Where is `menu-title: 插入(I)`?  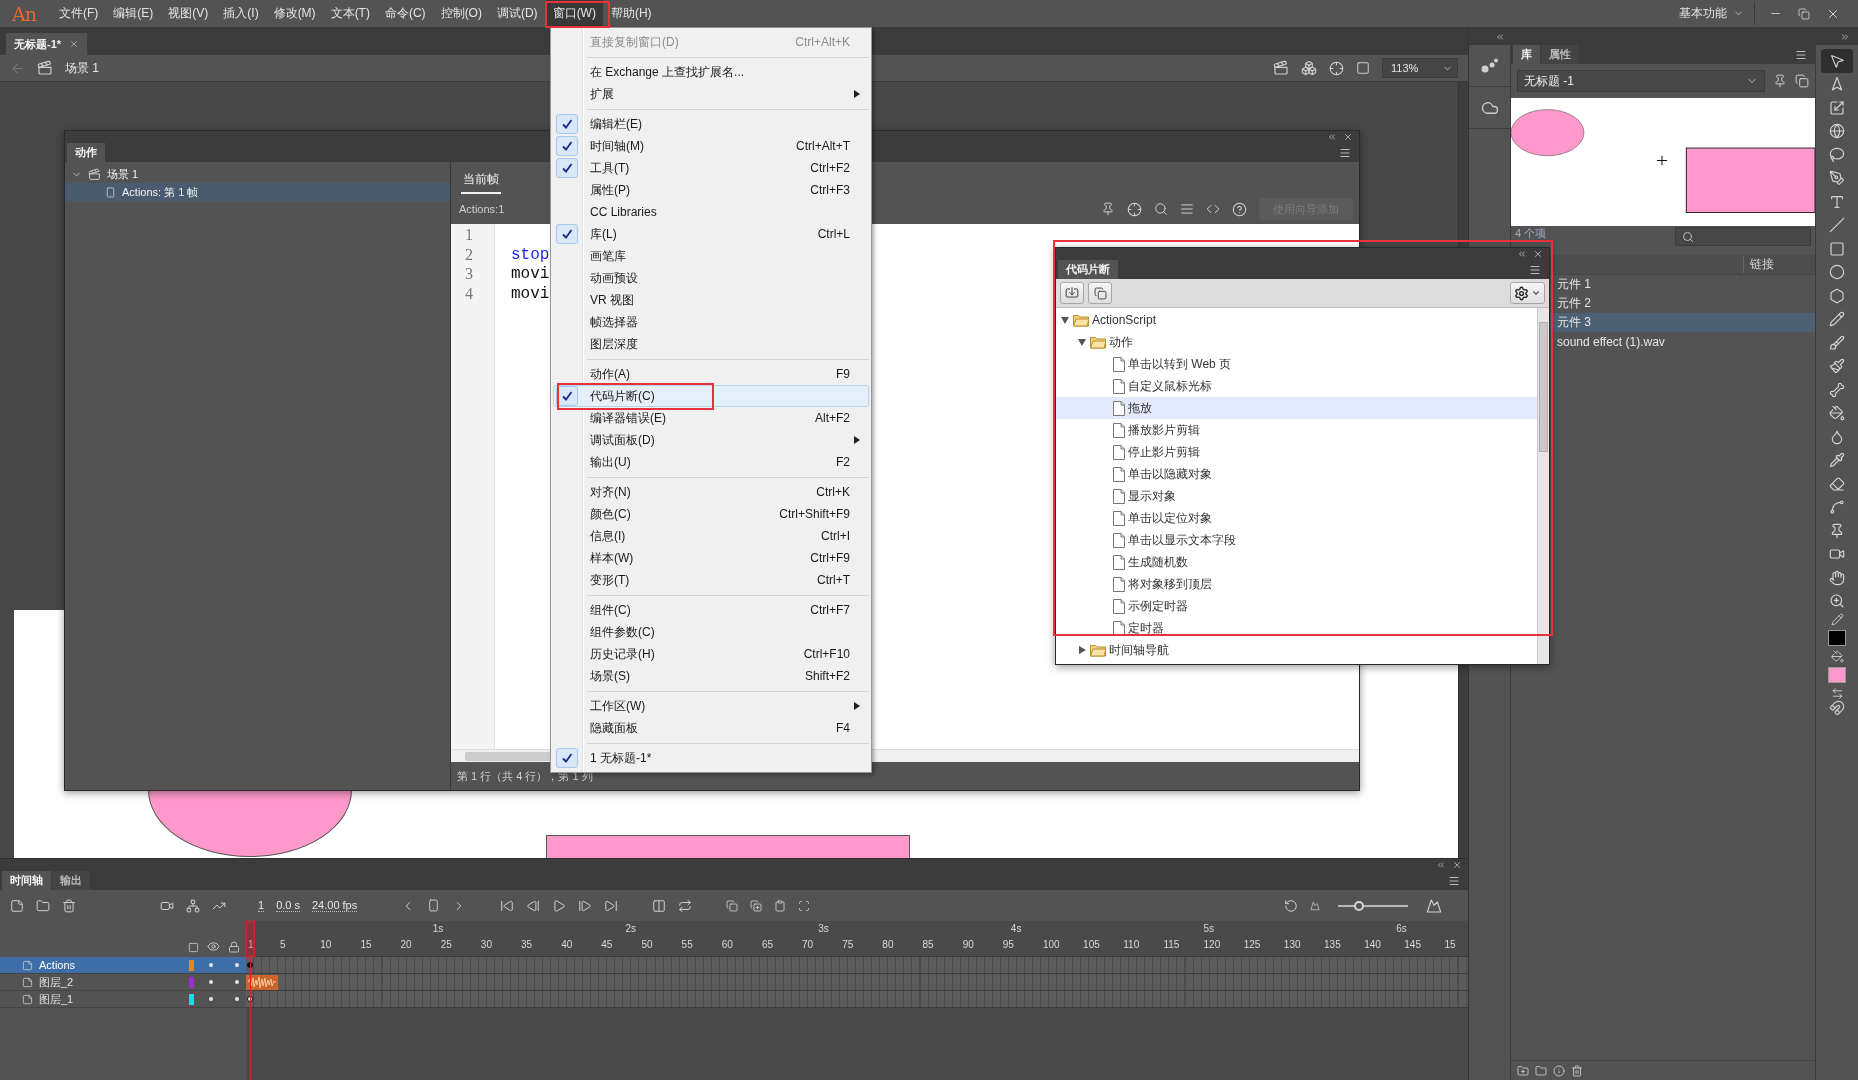 menu-title: 插入(I) is located at coordinates (241, 13).